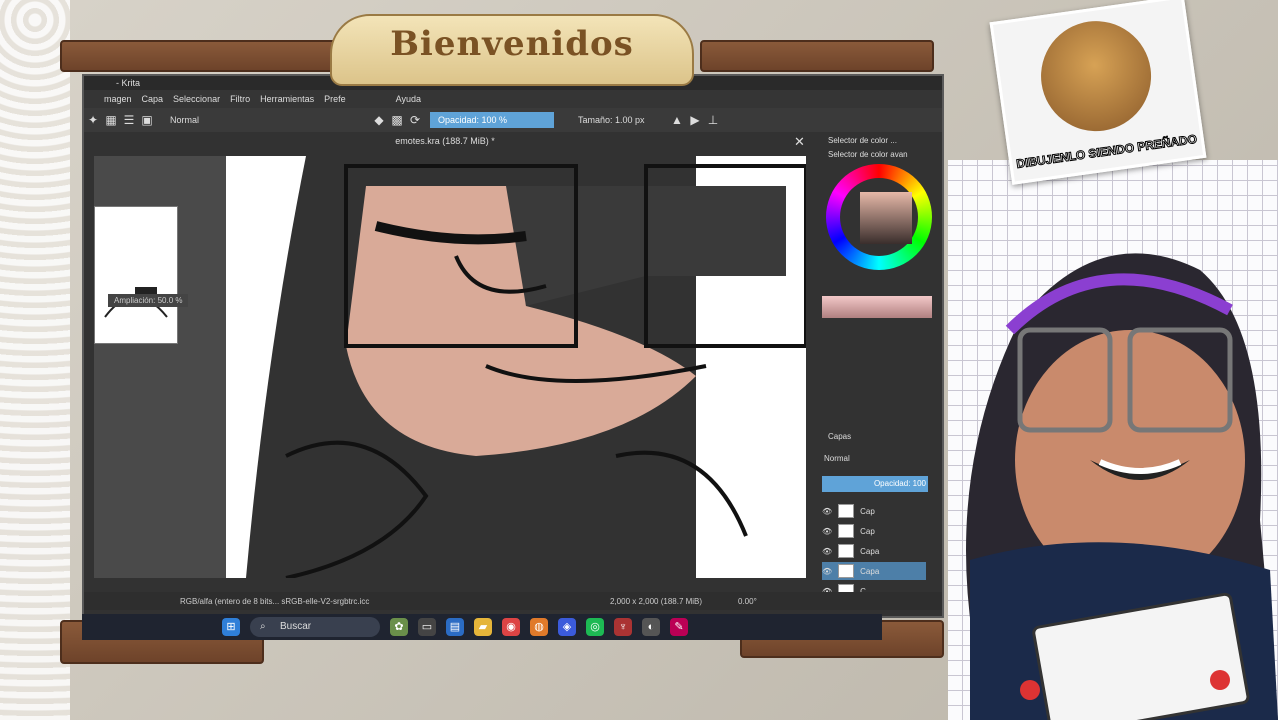  Describe the element at coordinates (408, 99) in the screenshot. I see `menu-ayuda: Ayuda` at that location.